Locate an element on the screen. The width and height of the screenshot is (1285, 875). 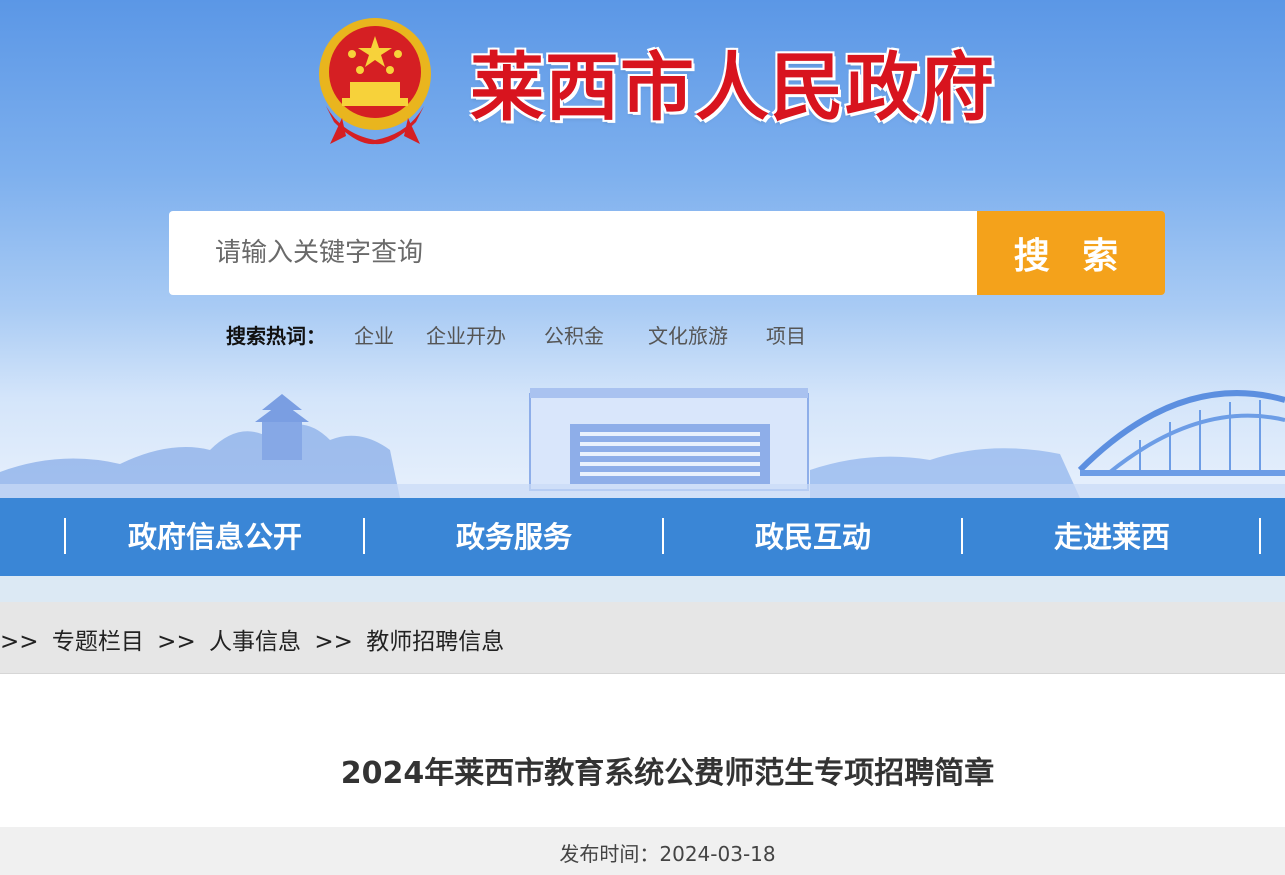
hot-word-link: 企业 is located at coordinates (374, 334).